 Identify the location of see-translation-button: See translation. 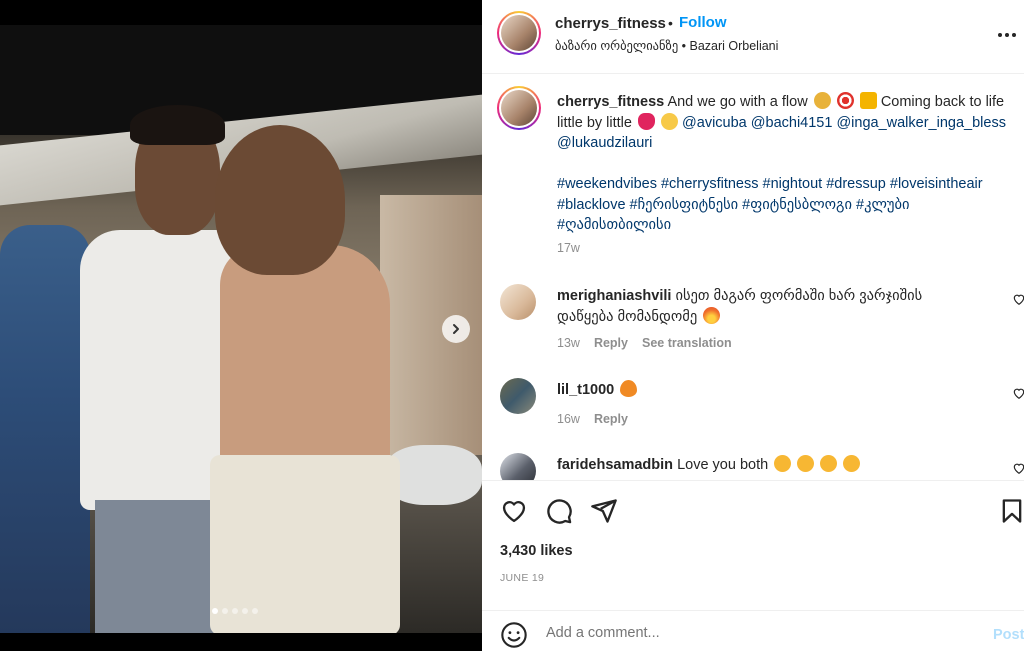
(687, 343).